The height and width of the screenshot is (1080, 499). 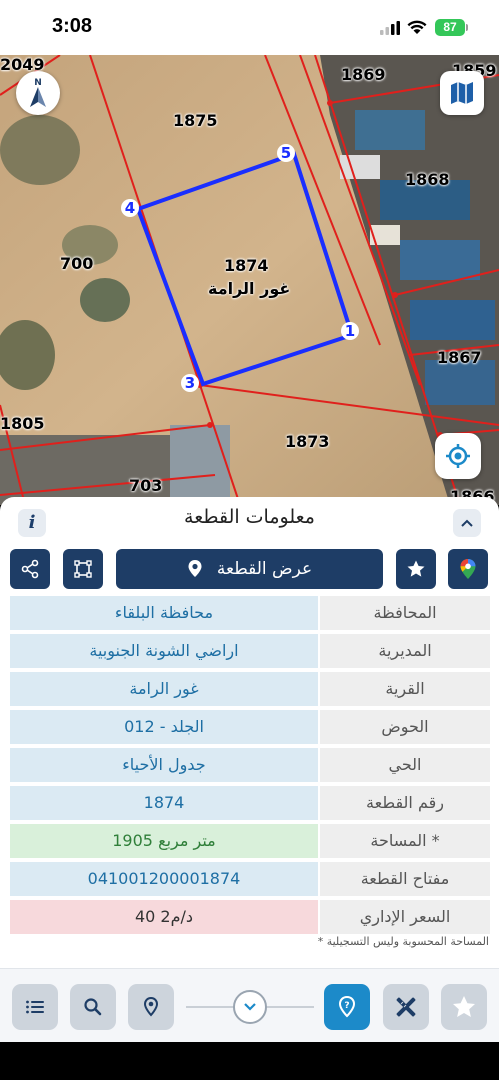 I want to click on parcel-label: 703, so click(x=145, y=485).